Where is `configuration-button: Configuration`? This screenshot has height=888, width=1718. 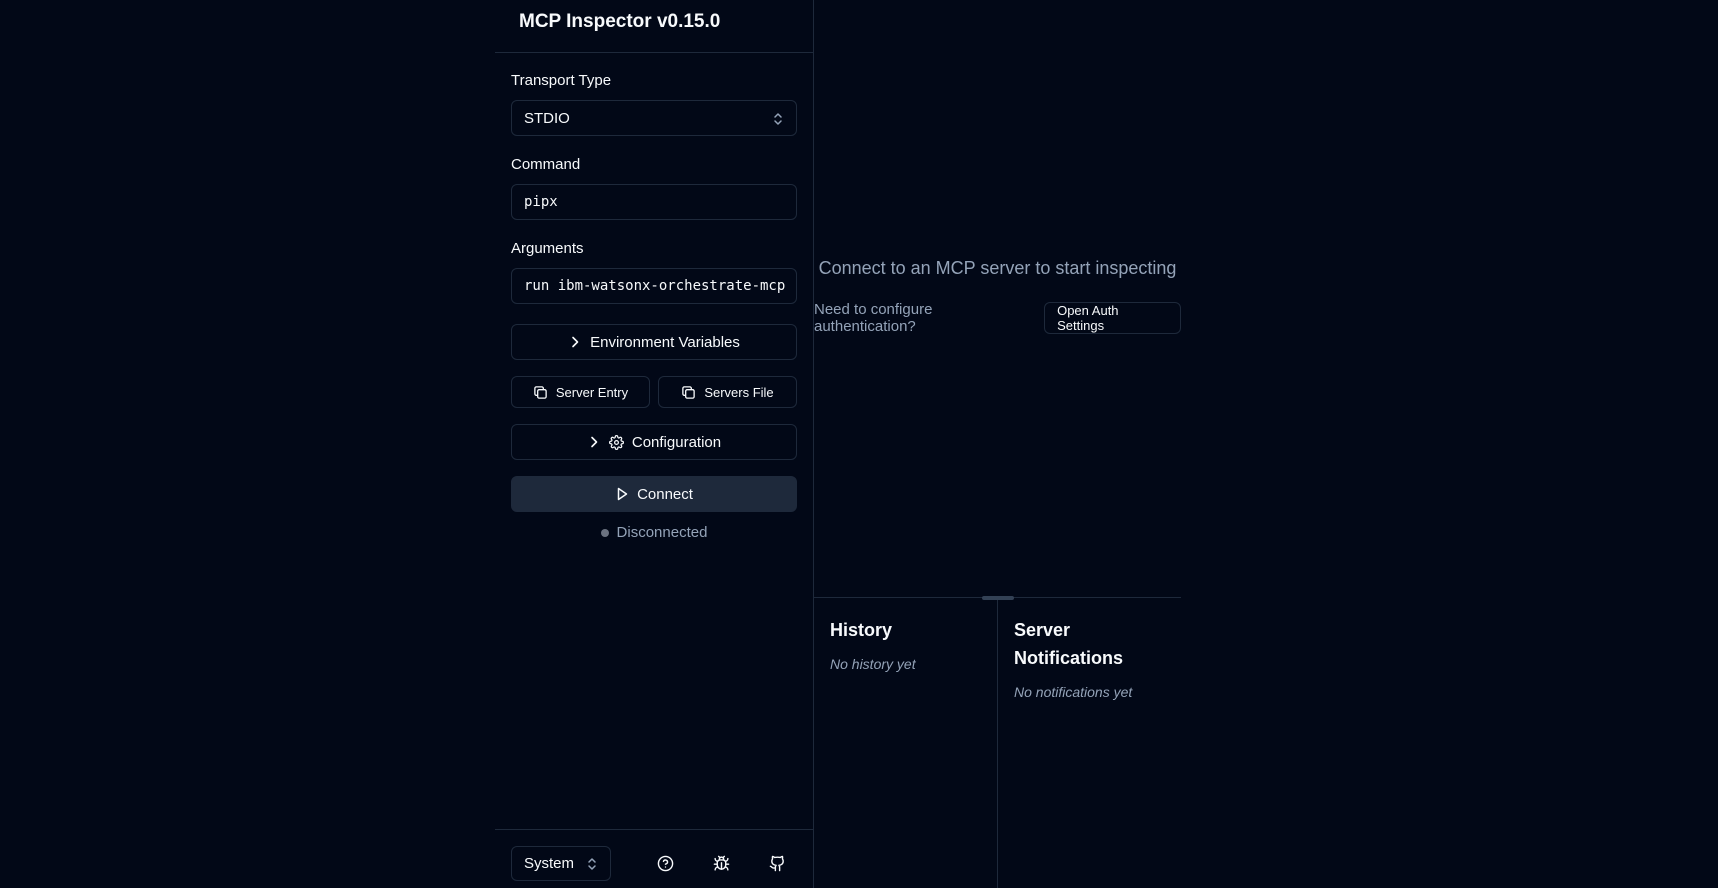 configuration-button: Configuration is located at coordinates (654, 442).